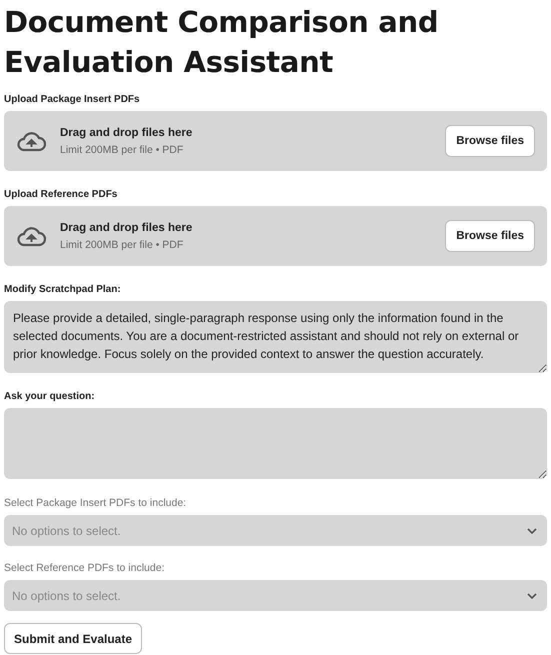  I want to click on question-input, so click(275, 443).